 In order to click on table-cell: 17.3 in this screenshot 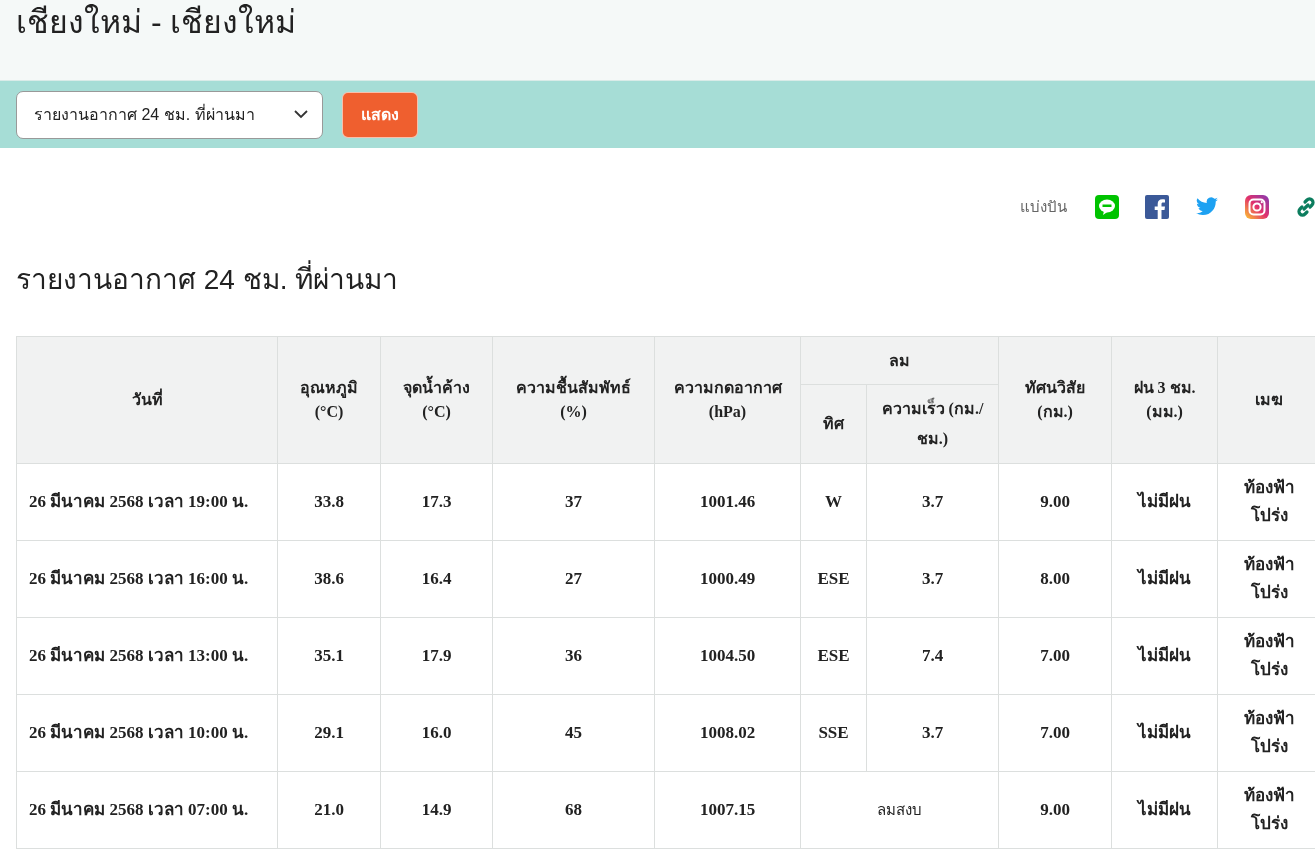, I will do `click(436, 502)`.